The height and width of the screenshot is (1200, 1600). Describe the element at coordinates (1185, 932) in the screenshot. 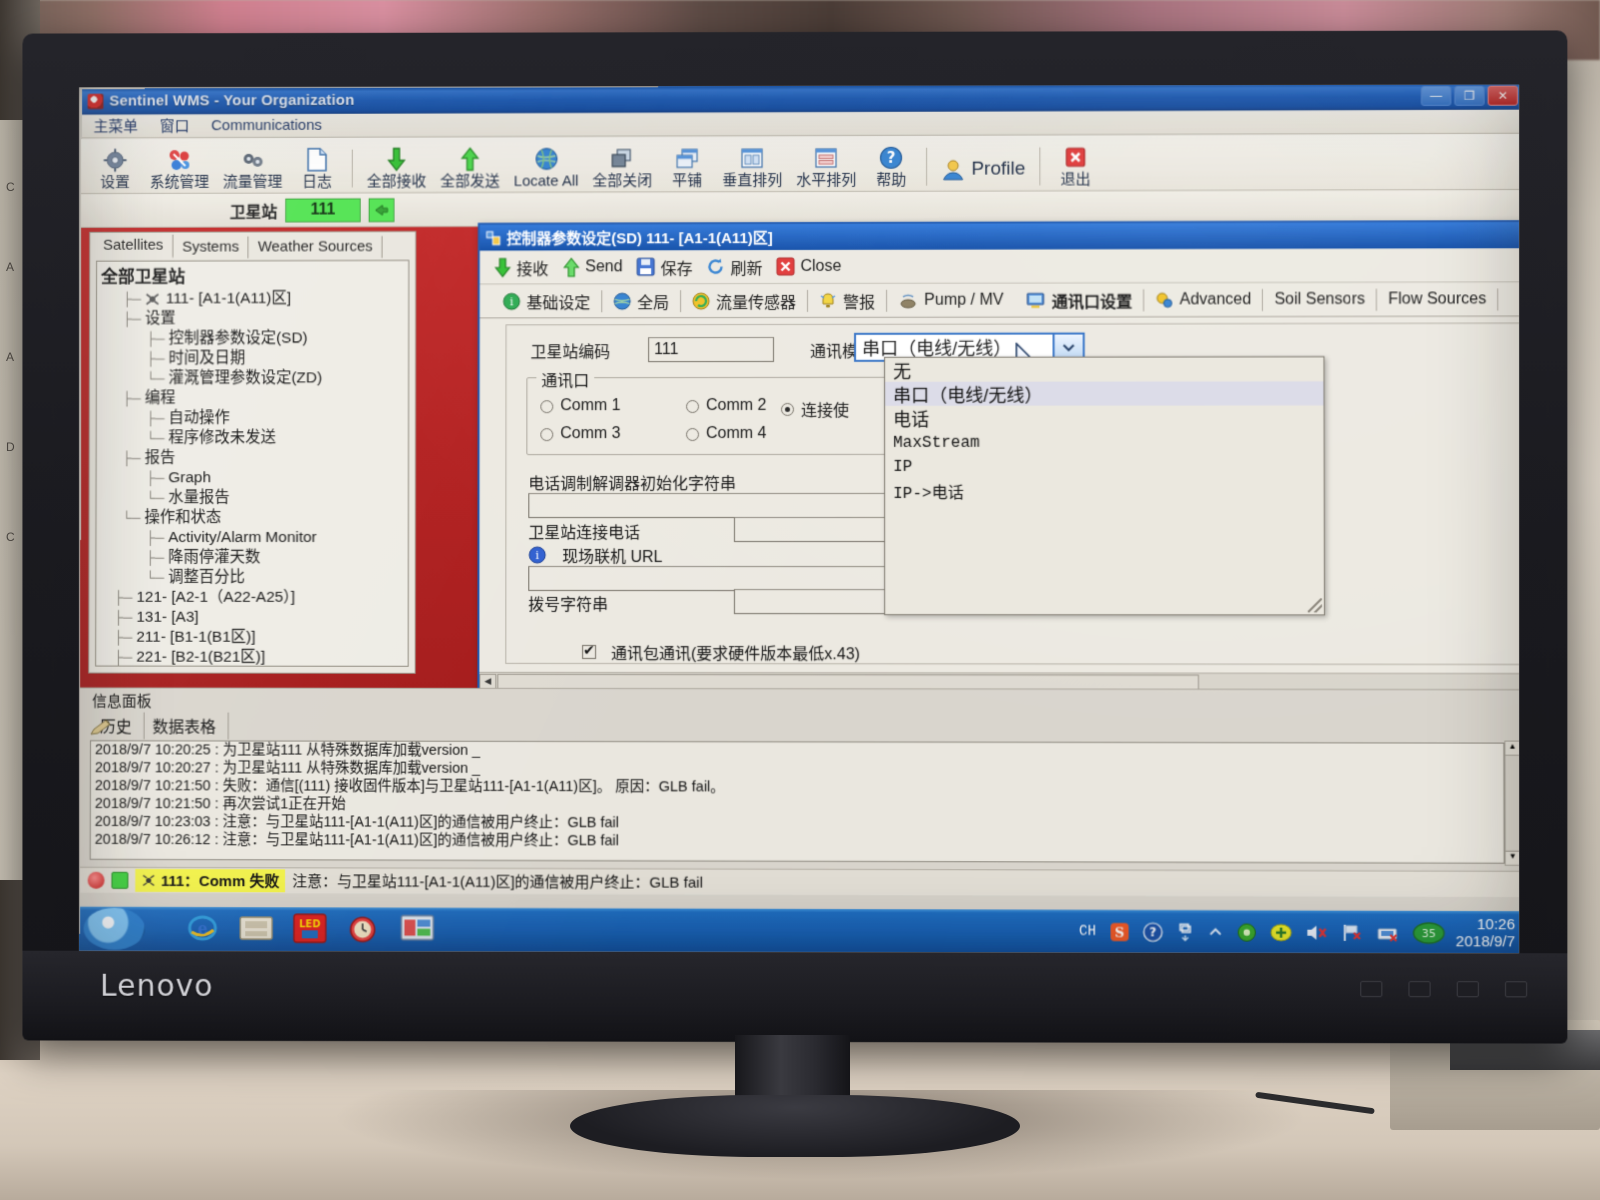

I see `network-icon` at that location.